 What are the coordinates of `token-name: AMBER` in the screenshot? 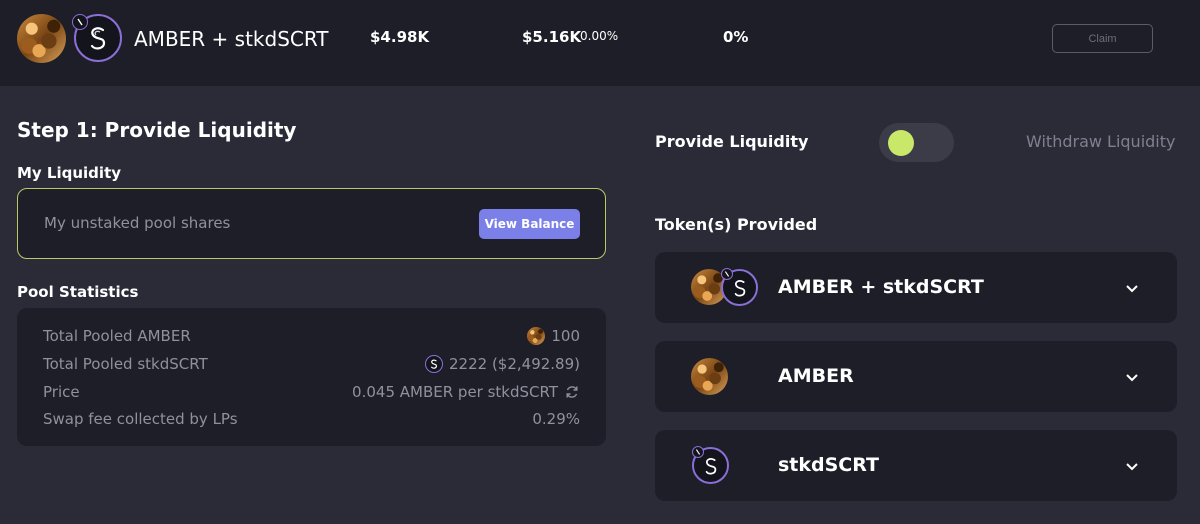 It's located at (816, 376).